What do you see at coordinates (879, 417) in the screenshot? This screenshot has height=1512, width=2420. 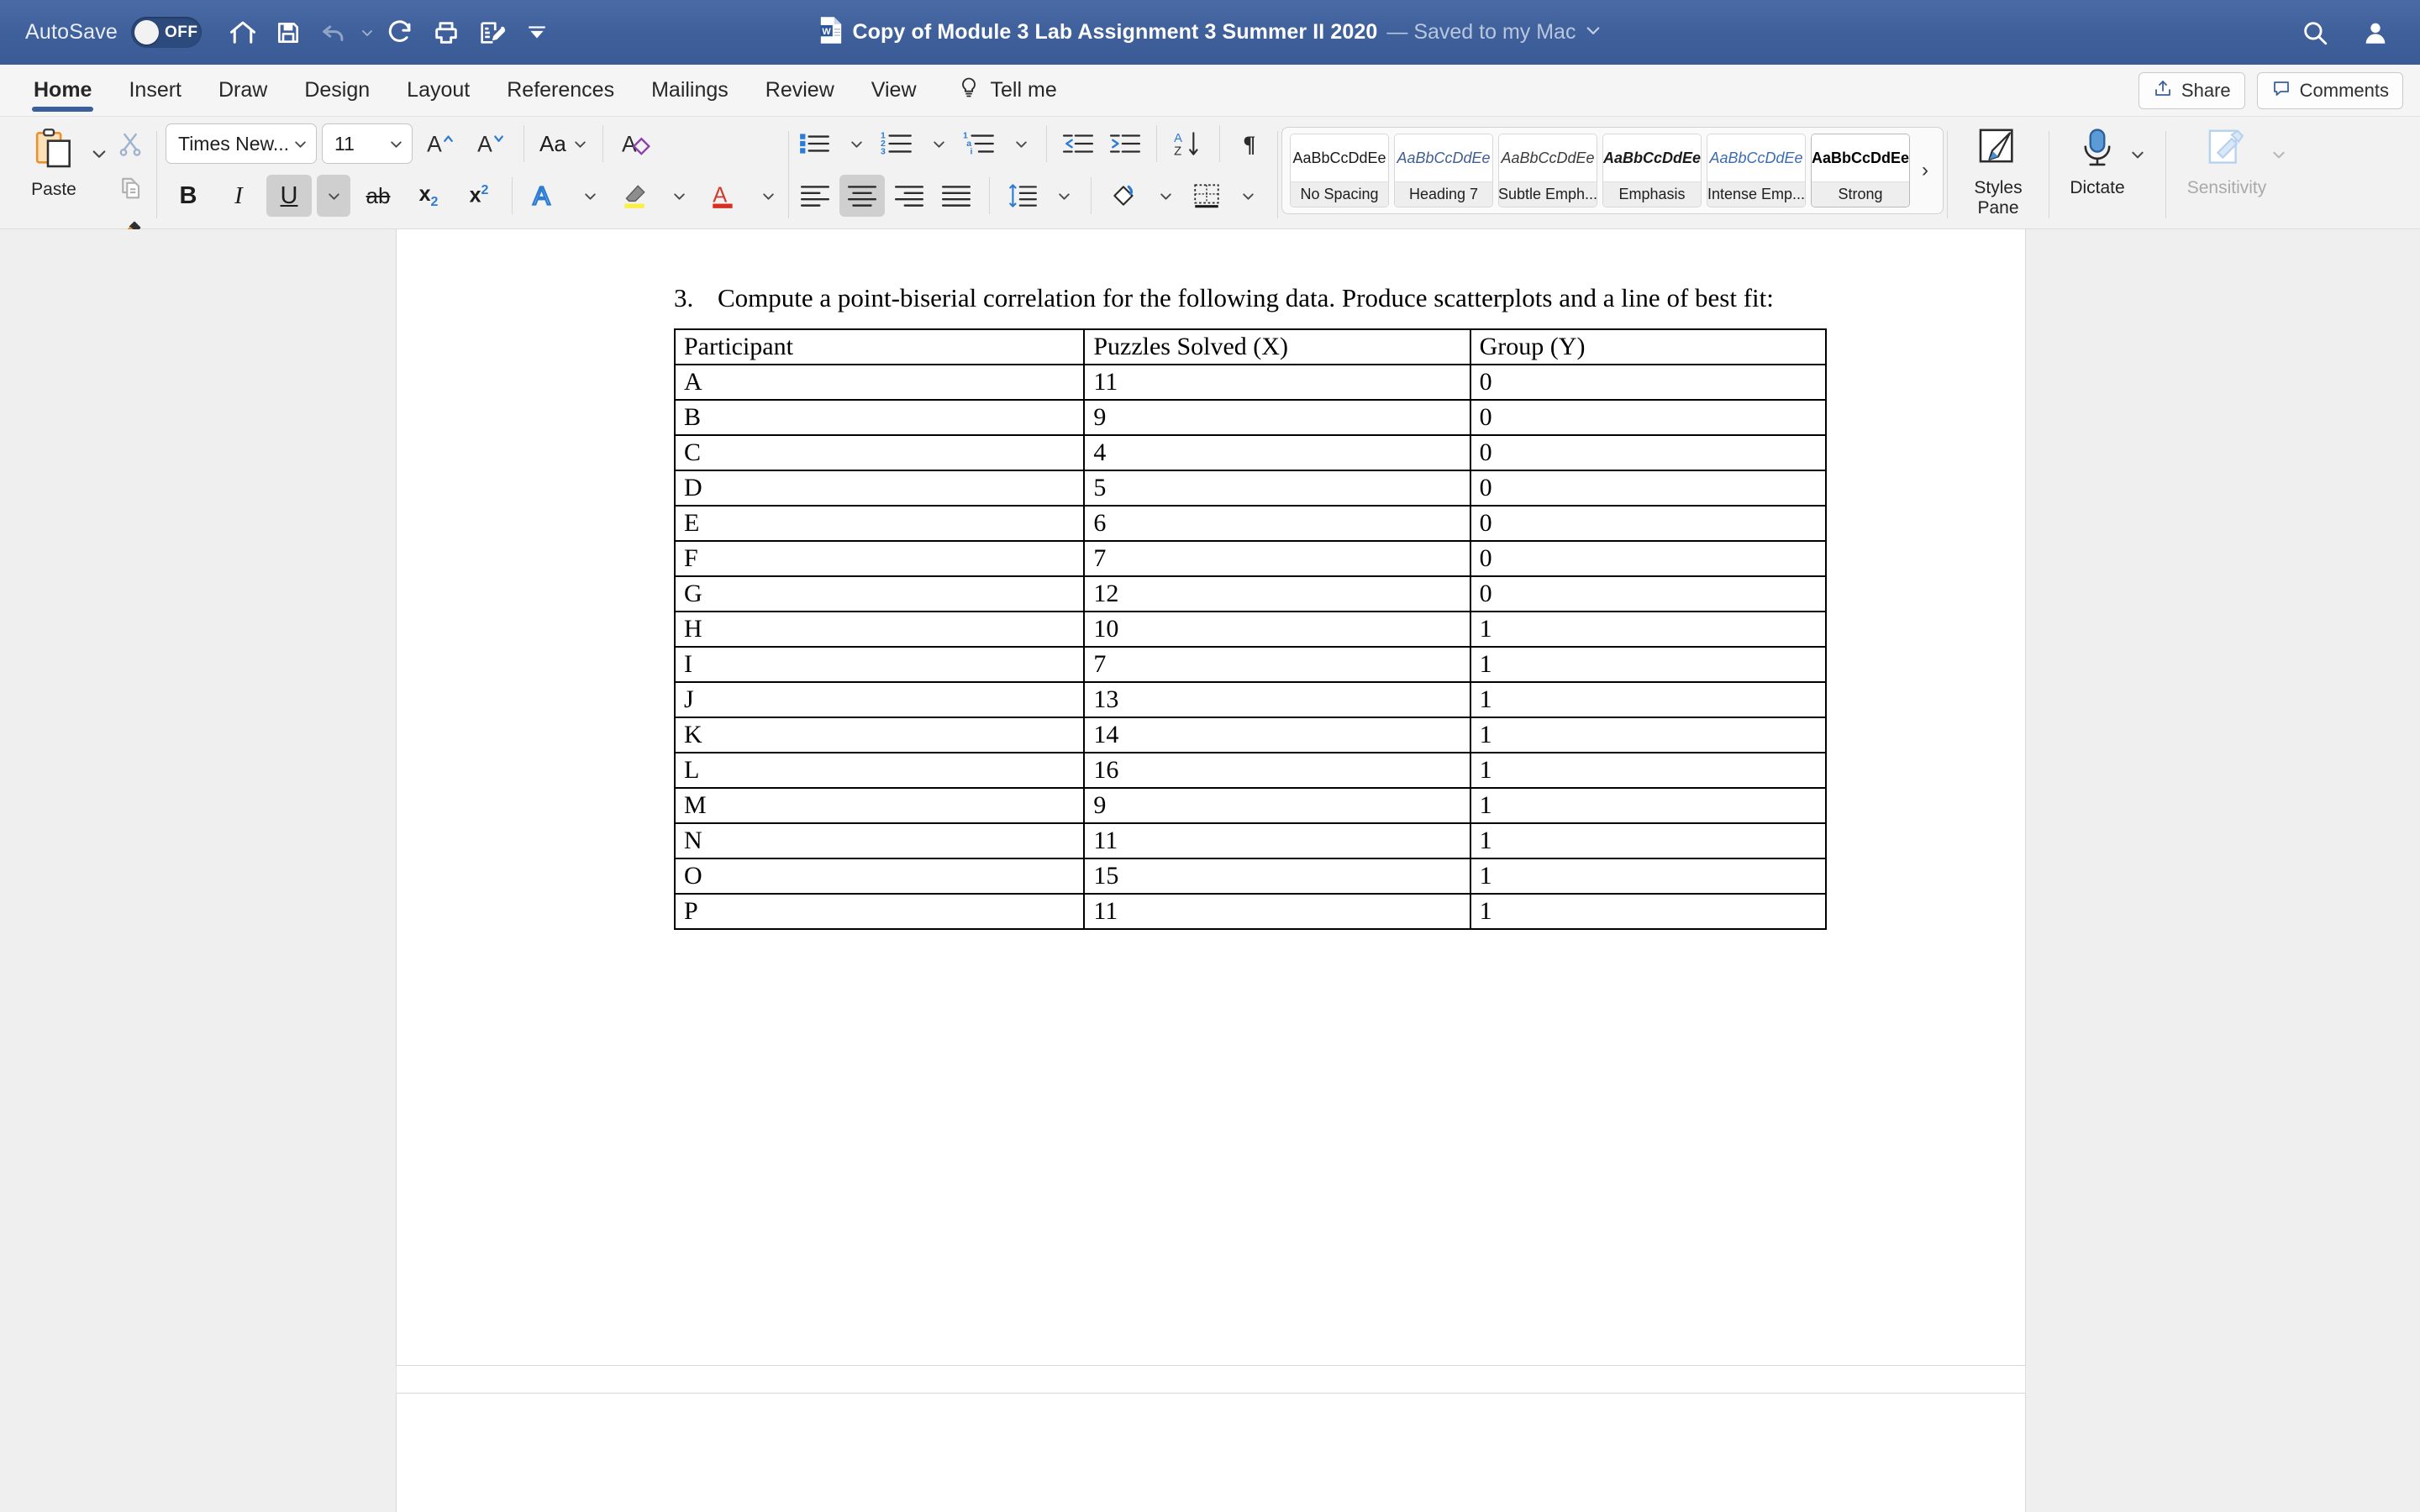 I see `table-cell: B` at bounding box center [879, 417].